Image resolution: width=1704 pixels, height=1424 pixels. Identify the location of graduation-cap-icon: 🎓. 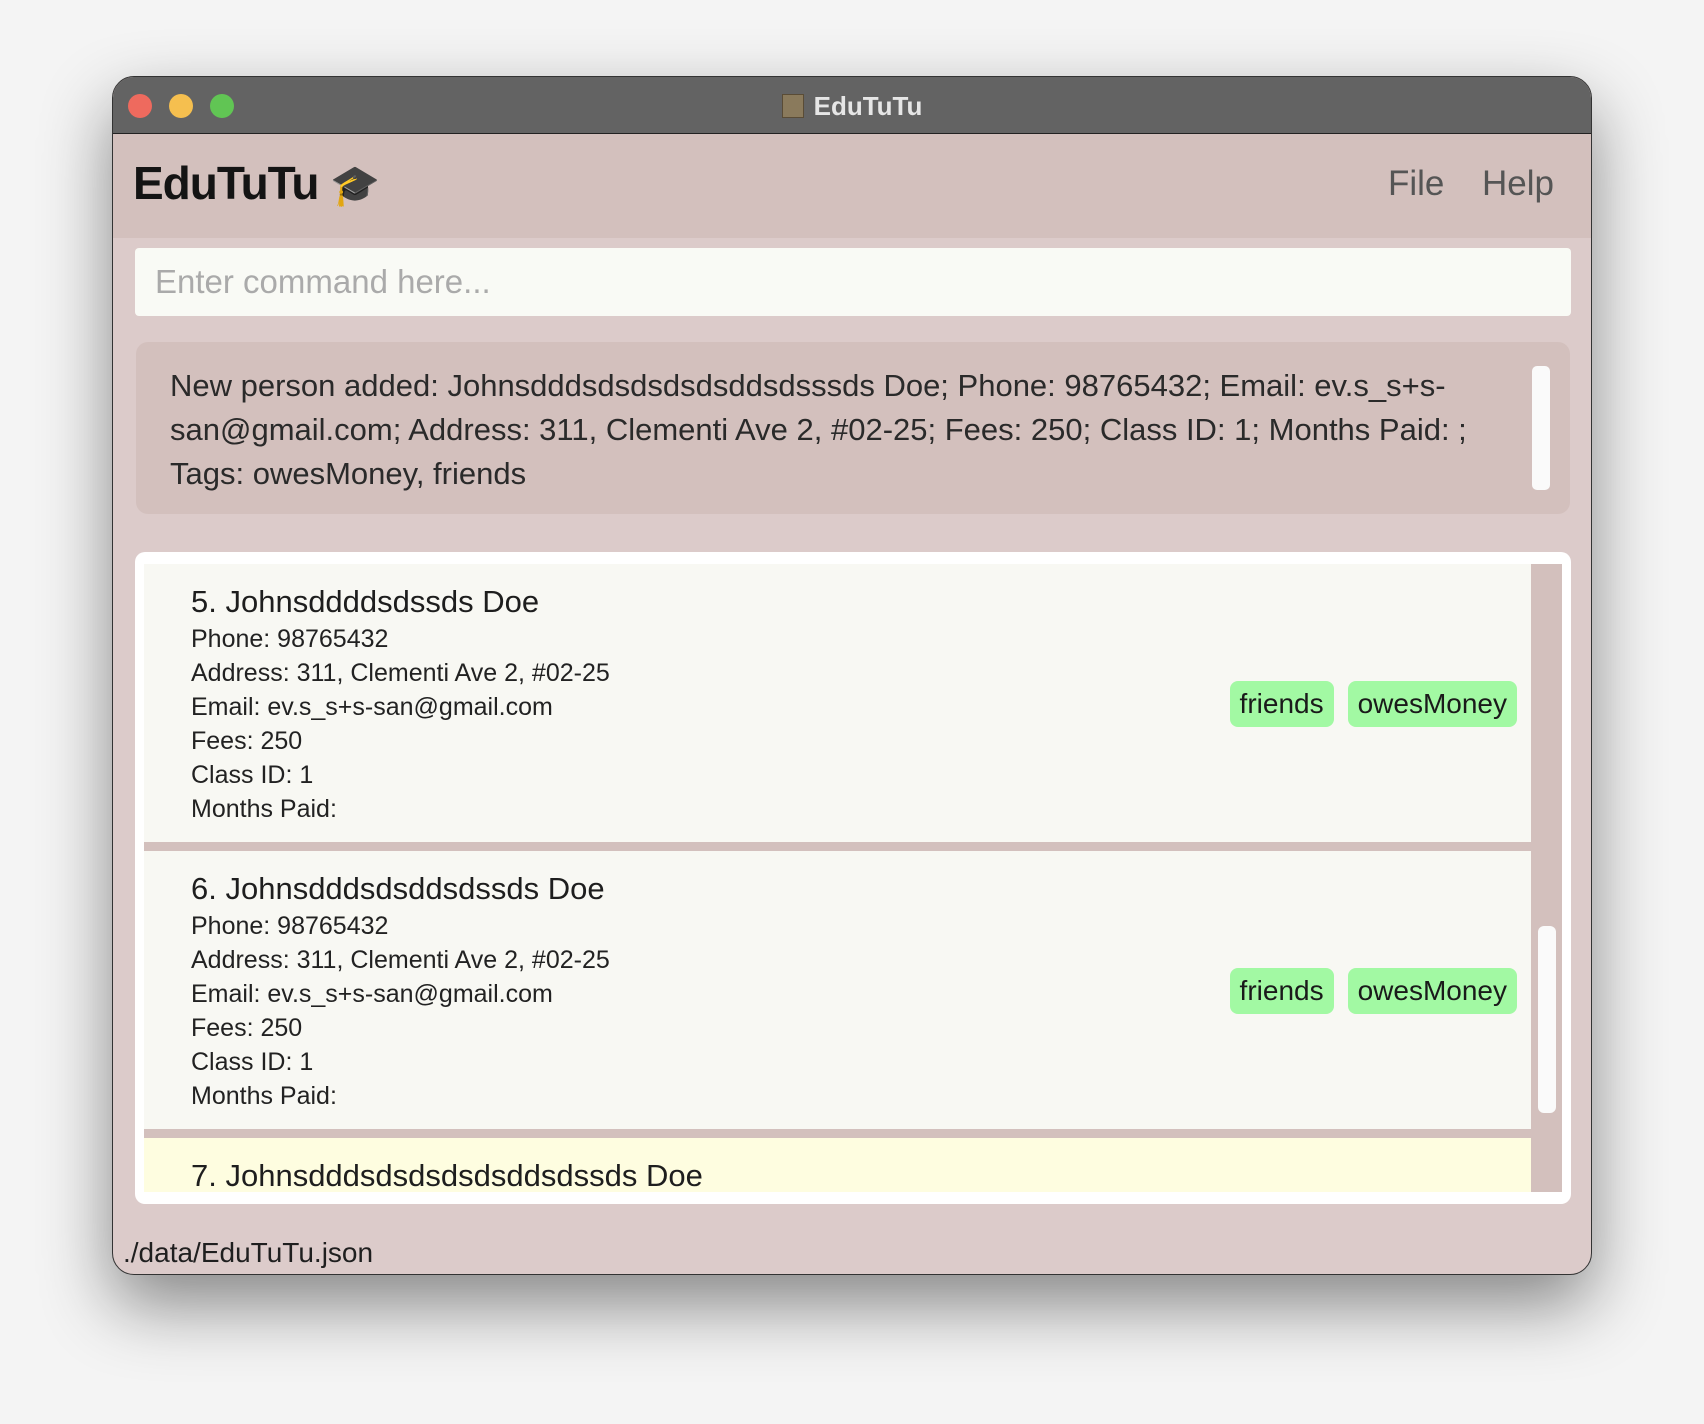
(355, 186).